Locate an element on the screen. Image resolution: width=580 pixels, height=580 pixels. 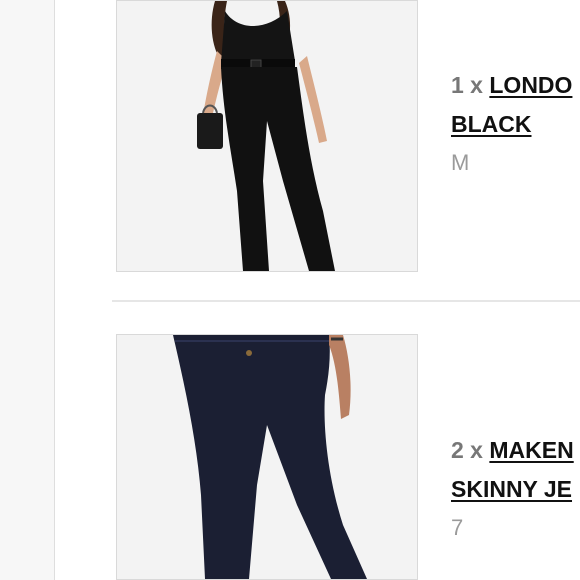
product-name-link-continued: BLACK is located at coordinates (491, 124).